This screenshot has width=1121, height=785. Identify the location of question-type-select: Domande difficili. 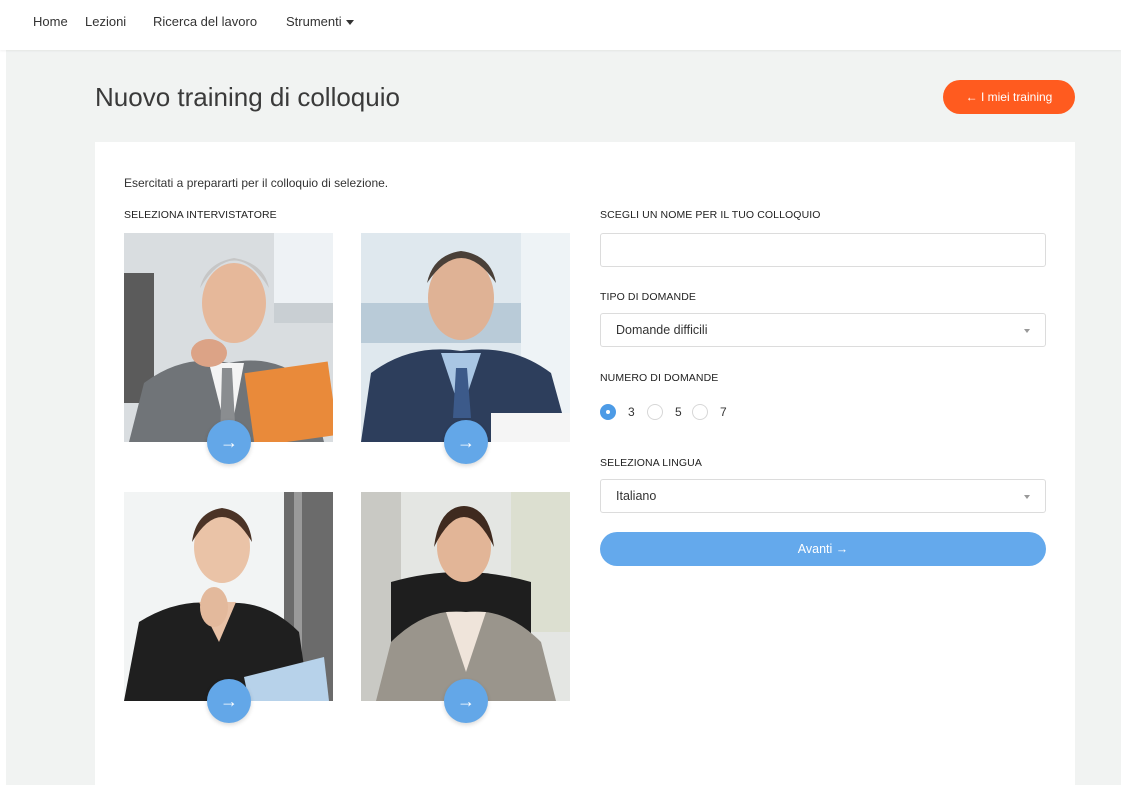
(823, 330).